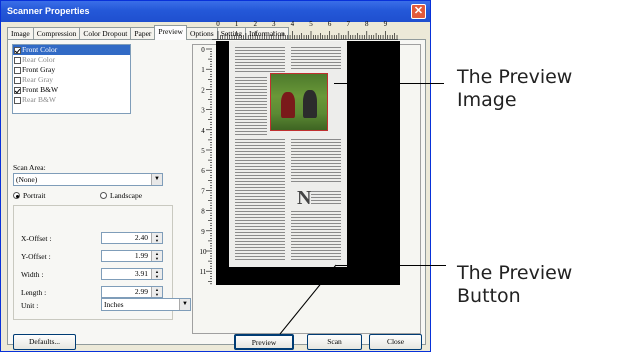  Describe the element at coordinates (299, 102) in the screenshot. I see `preview-photo` at that location.